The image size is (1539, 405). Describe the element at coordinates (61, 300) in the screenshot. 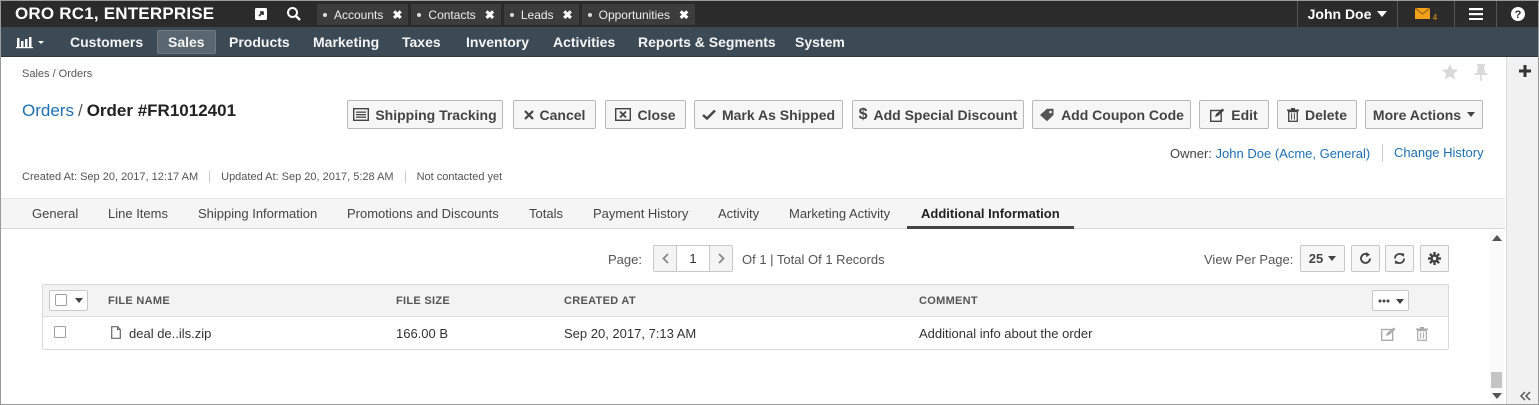

I see `select-all-checkbox` at that location.